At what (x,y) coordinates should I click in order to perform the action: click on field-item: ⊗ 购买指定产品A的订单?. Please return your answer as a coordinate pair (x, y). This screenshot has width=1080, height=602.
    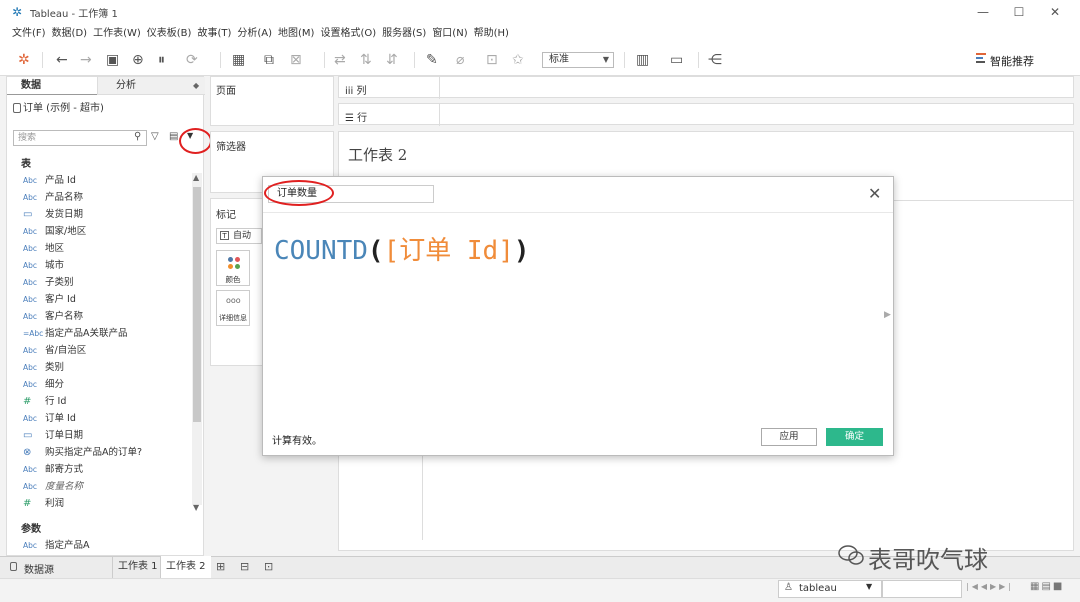
    Looking at the image, I should click on (99, 452).